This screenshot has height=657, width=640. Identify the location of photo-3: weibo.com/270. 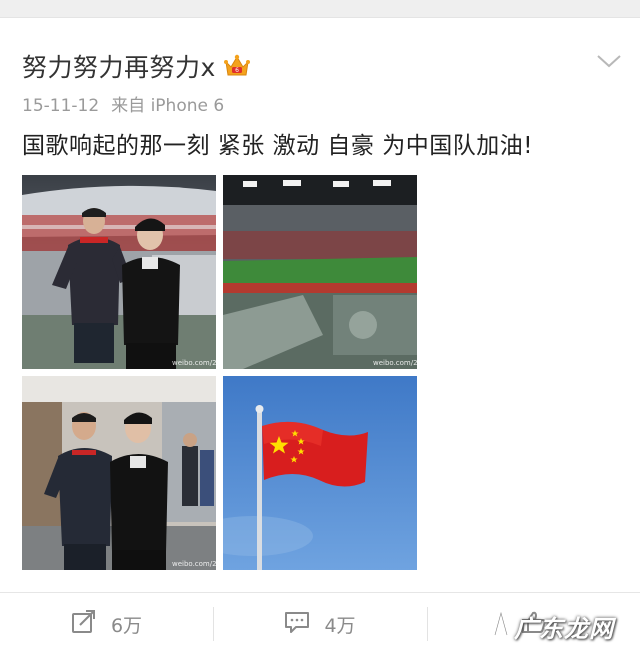
(119, 473).